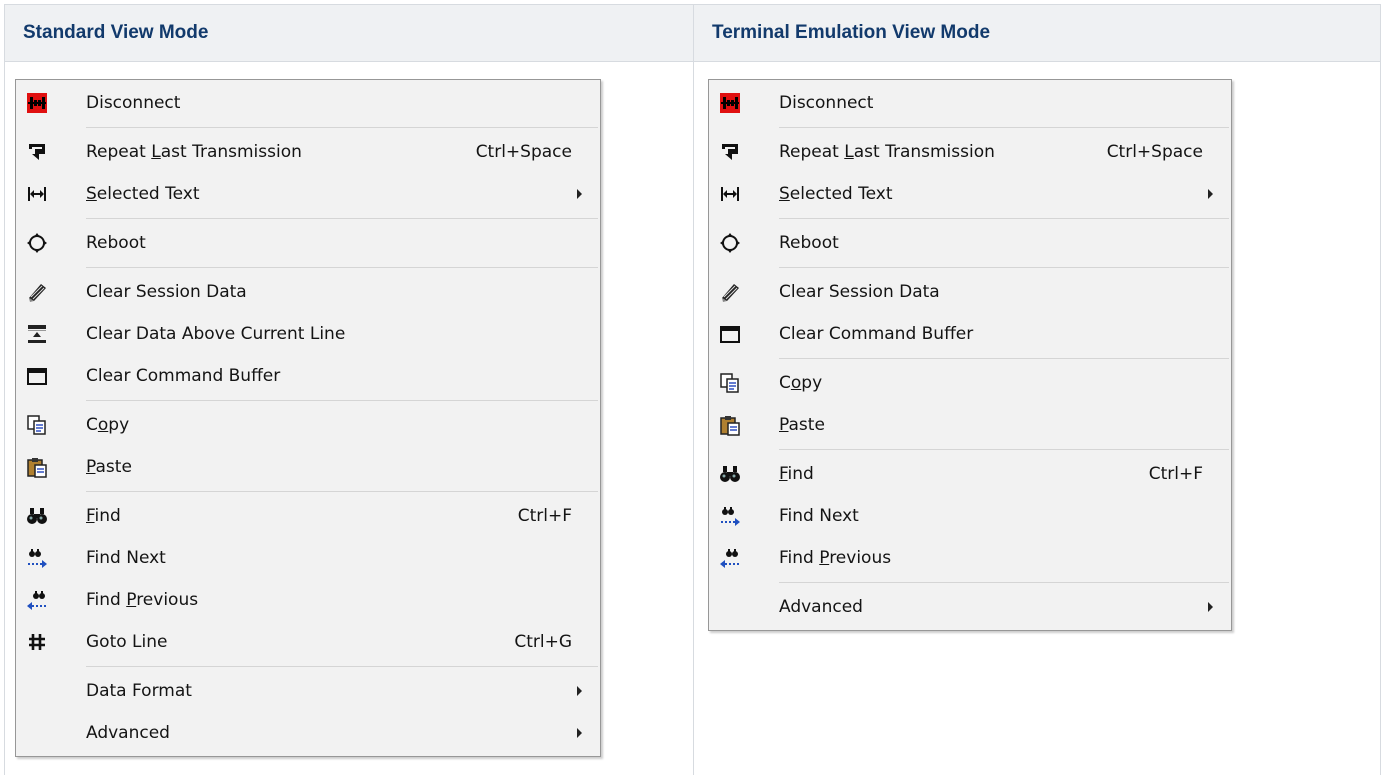 Image resolution: width=1384 pixels, height=775 pixels. What do you see at coordinates (37, 642) in the screenshot?
I see `hash-icon` at bounding box center [37, 642].